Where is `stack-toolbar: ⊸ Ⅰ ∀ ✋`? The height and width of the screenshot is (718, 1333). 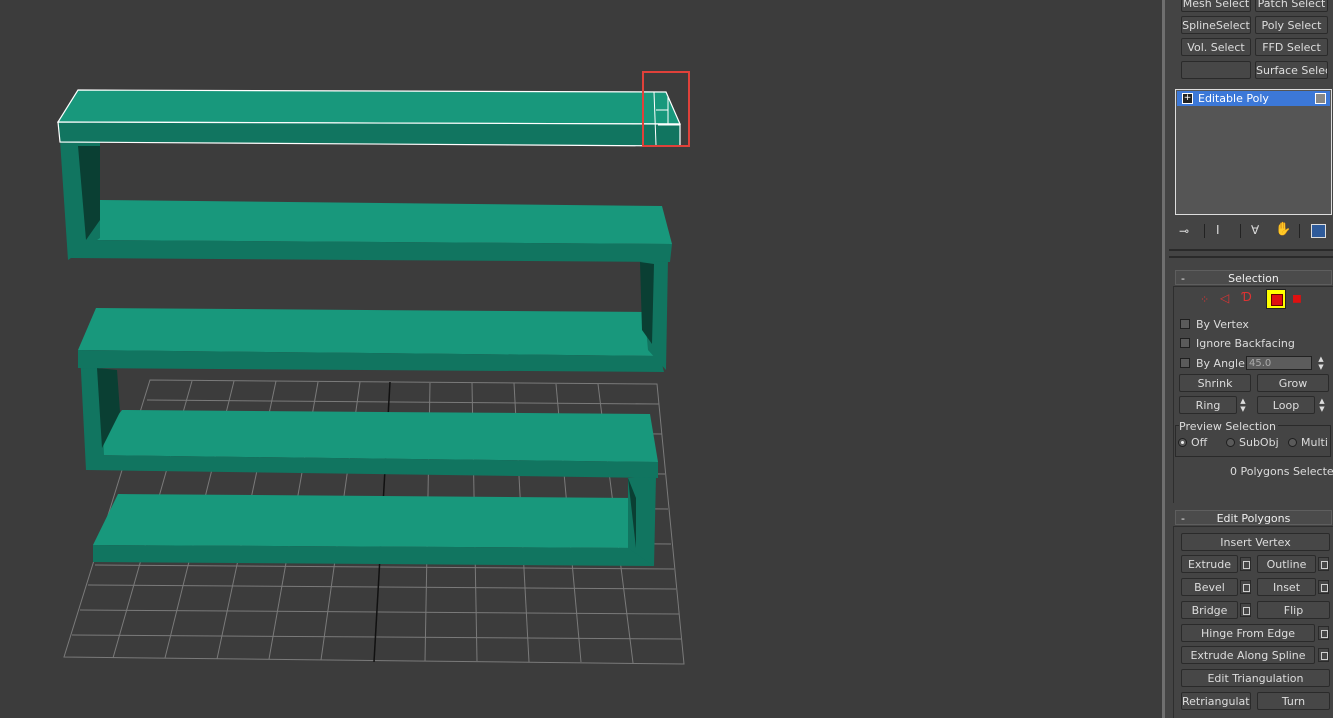 stack-toolbar: ⊸ Ⅰ ∀ ✋ is located at coordinates (1253, 231).